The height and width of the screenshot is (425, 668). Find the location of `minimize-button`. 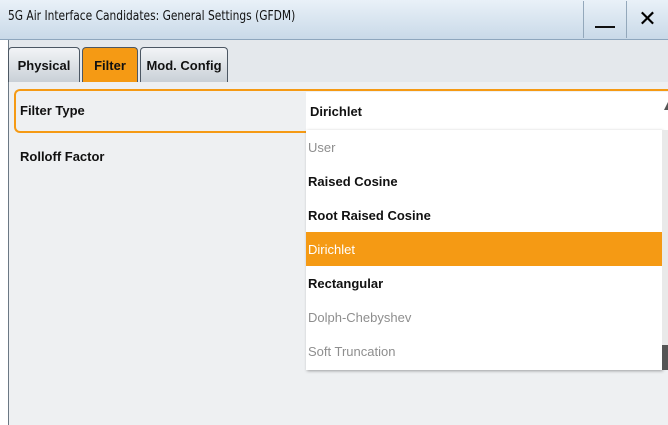

minimize-button is located at coordinates (604, 19).